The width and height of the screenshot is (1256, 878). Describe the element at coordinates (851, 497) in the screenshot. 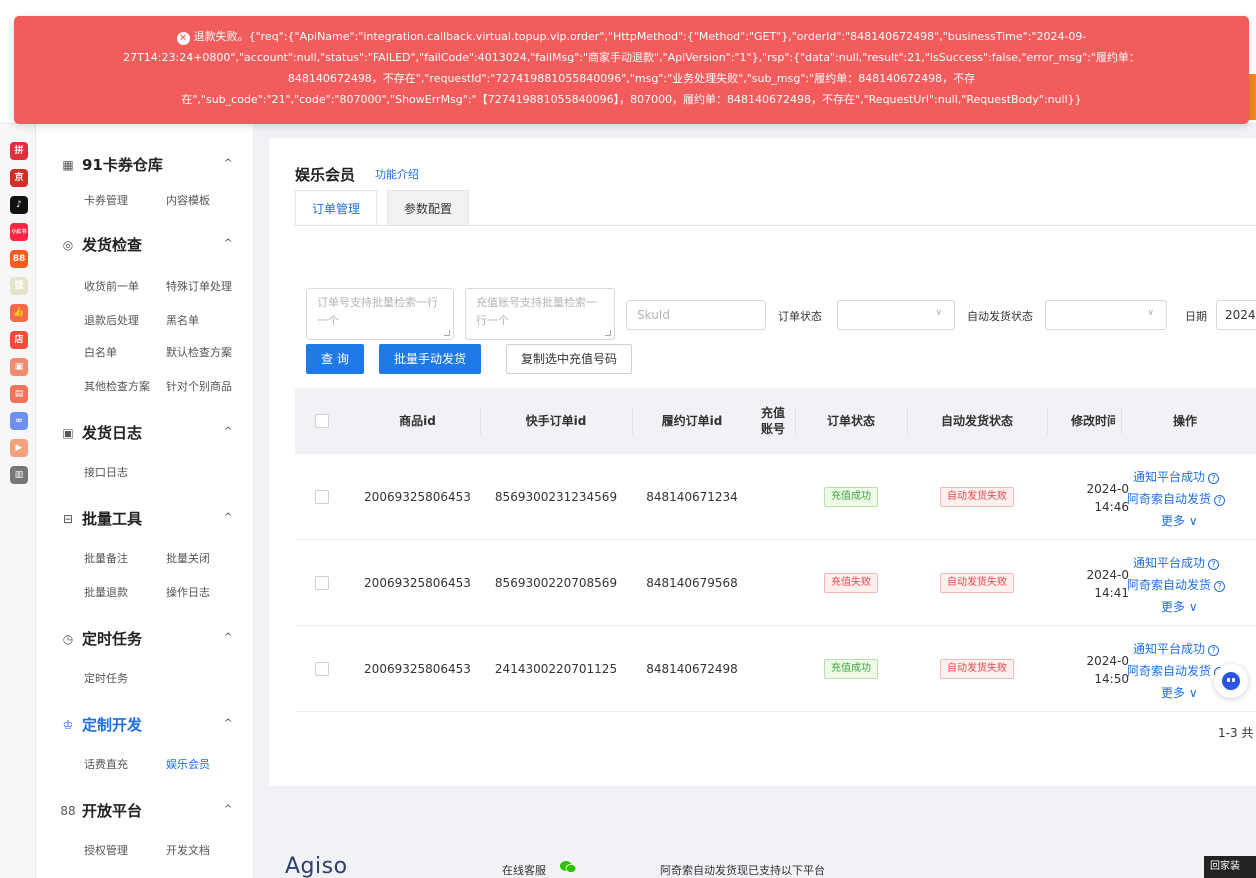

I see `order-status-badge: 充值成功` at that location.